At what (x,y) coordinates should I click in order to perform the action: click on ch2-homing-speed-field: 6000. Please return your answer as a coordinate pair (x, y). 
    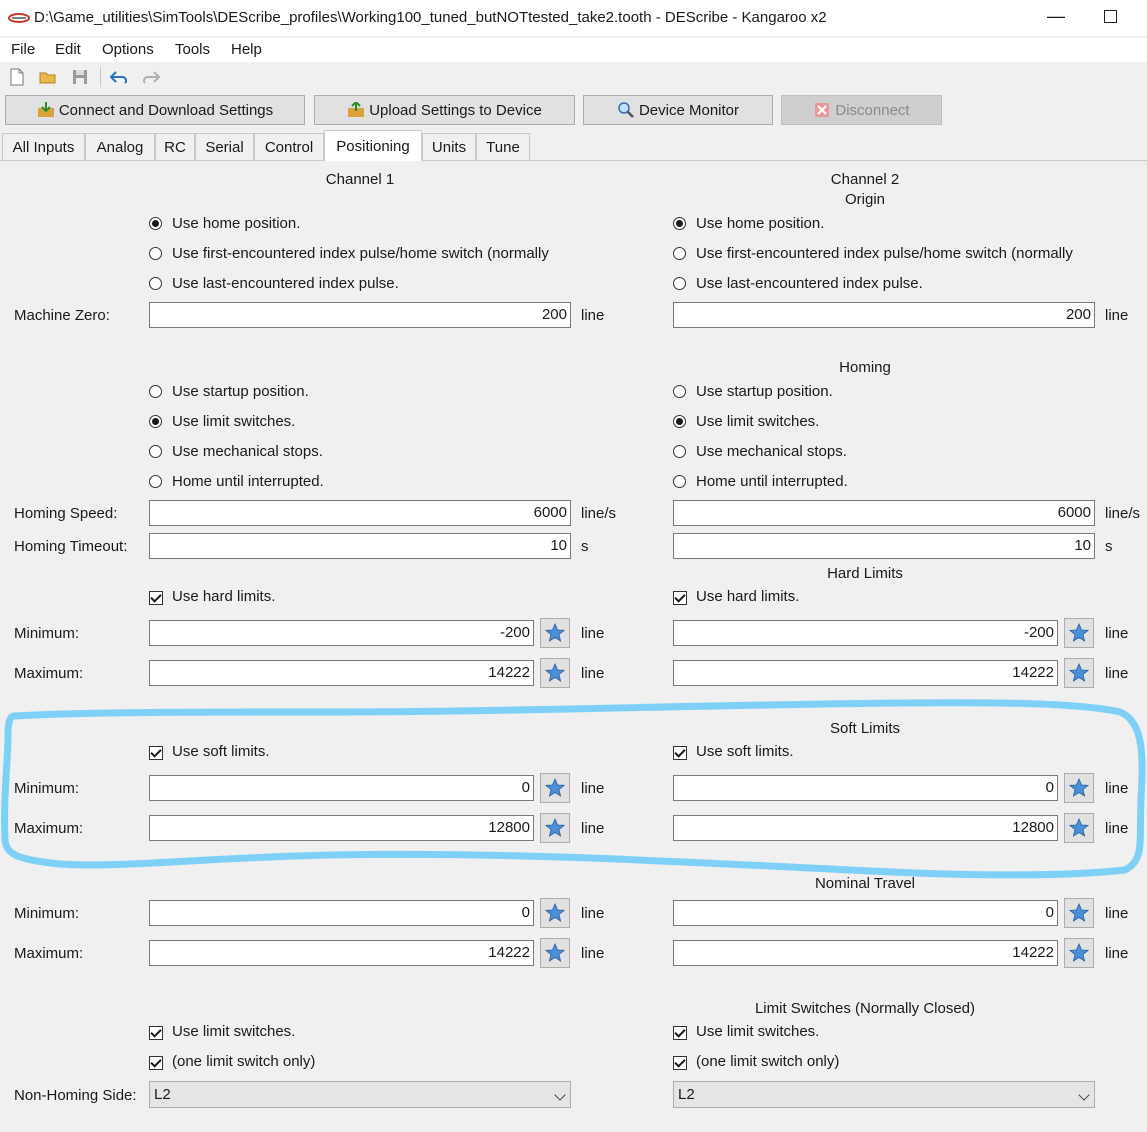
    Looking at the image, I should click on (884, 513).